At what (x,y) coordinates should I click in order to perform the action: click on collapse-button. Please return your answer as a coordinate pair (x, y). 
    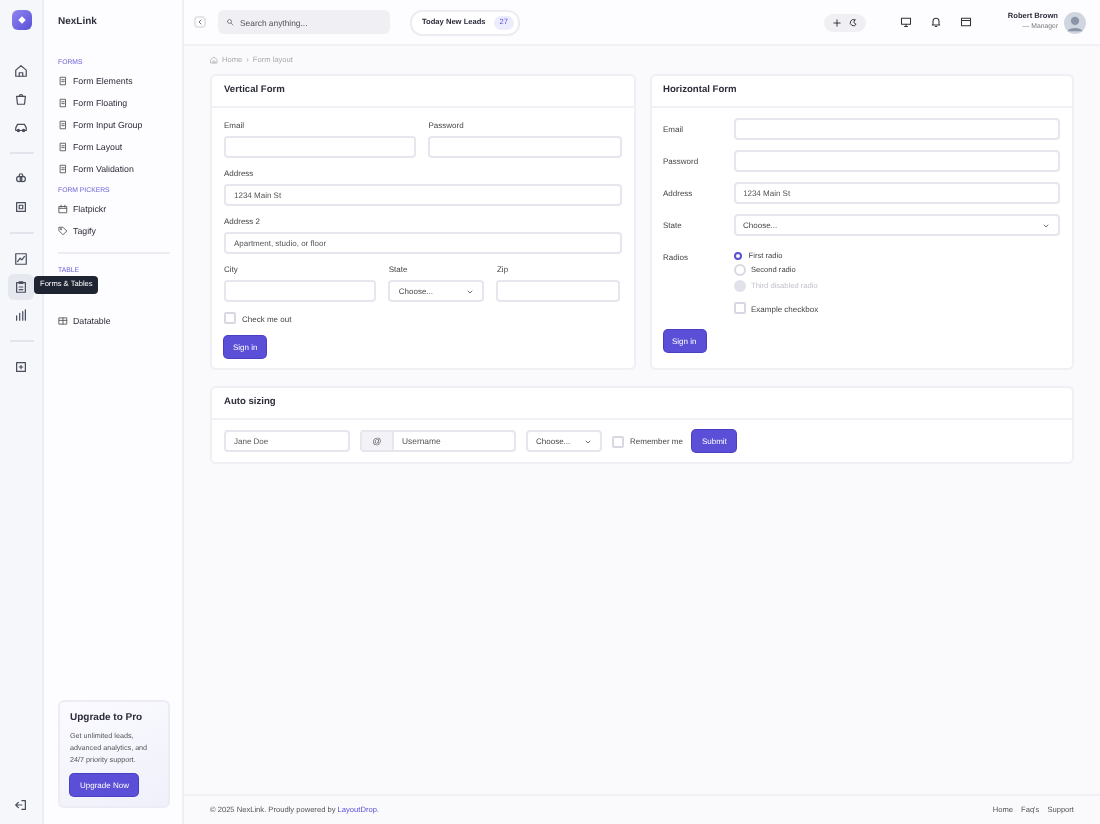
    Looking at the image, I should click on (200, 22).